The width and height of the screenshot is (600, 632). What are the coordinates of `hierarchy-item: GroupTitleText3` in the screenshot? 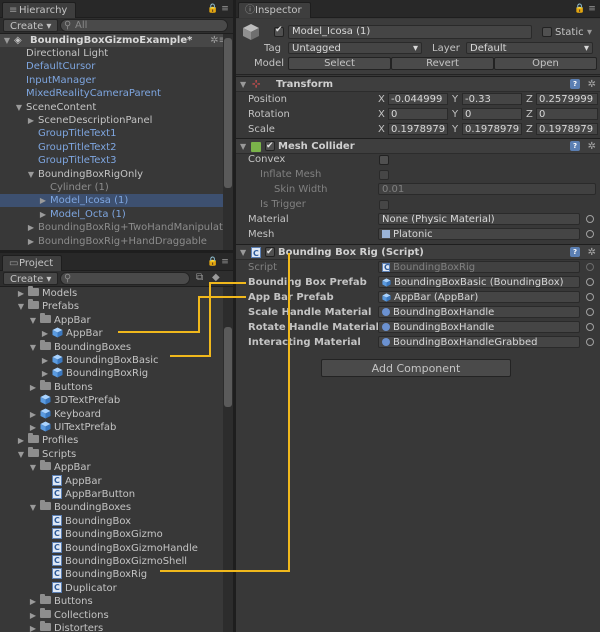 It's located at (116, 160).